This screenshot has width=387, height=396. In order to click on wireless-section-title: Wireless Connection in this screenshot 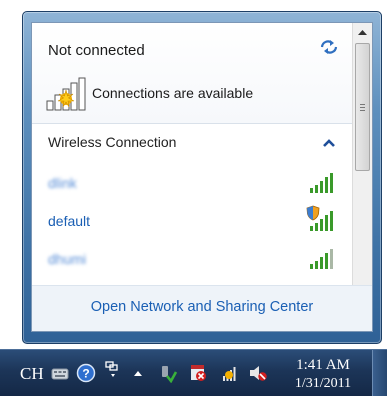, I will do `click(112, 142)`.